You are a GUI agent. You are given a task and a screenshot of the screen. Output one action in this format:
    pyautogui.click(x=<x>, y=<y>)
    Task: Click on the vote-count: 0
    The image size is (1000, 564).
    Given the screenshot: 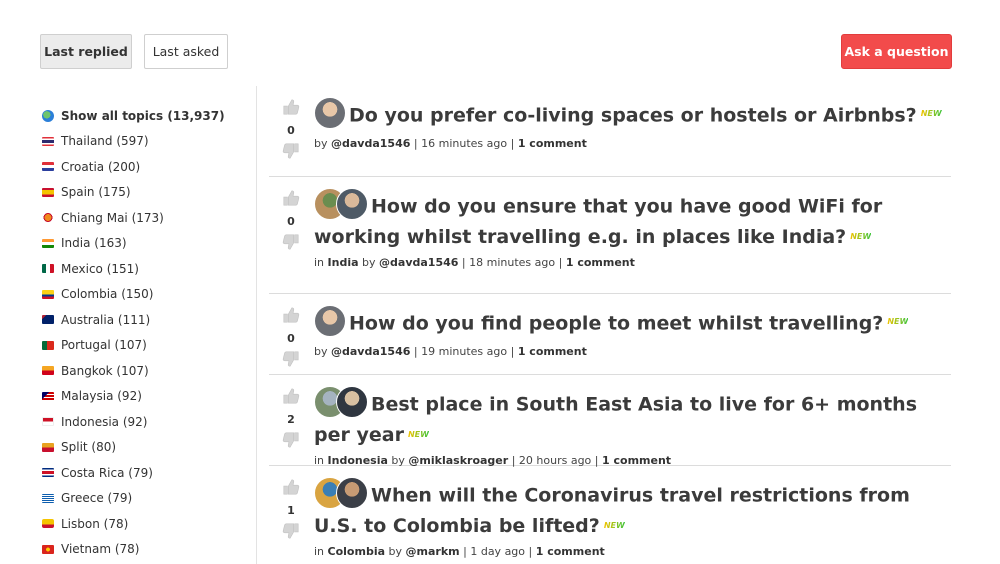 What is the action you would take?
    pyautogui.click(x=291, y=221)
    